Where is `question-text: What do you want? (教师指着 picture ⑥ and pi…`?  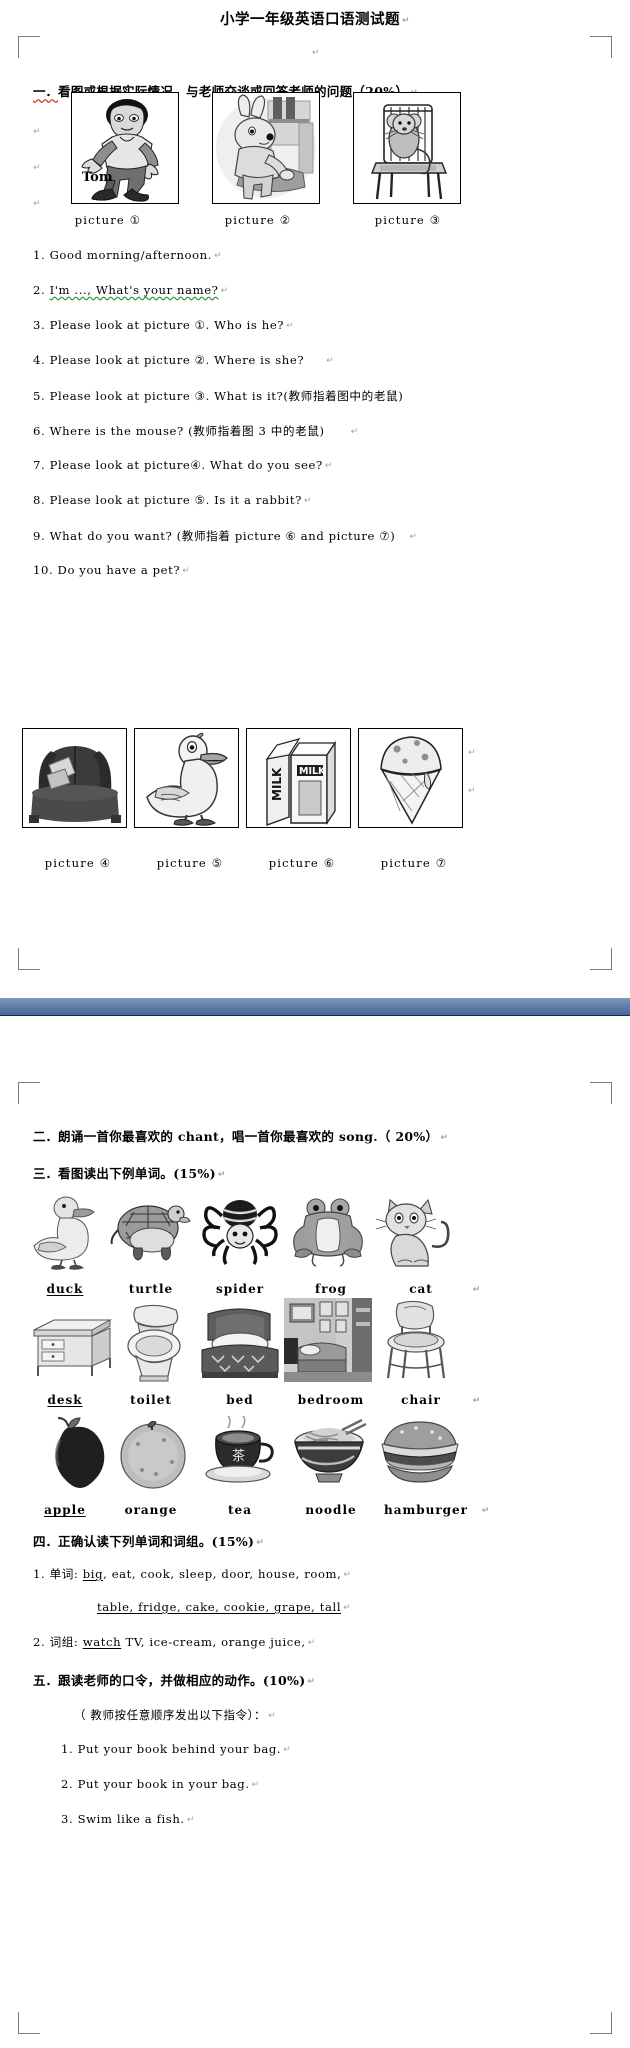 question-text: What do you want? (教师指着 picture ⑥ and pi… is located at coordinates (222, 536).